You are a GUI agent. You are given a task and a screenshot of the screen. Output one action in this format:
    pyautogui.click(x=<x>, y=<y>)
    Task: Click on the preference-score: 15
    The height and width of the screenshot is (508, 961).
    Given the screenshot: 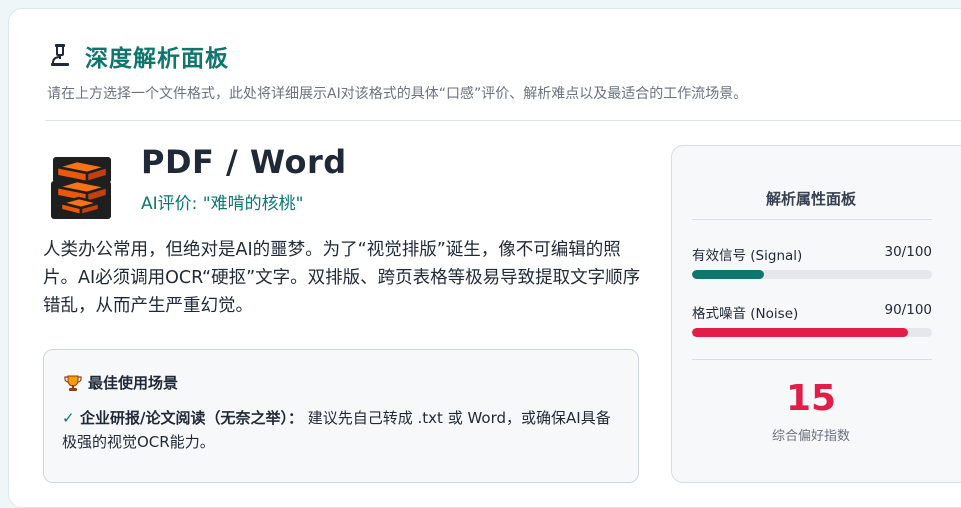 What is the action you would take?
    pyautogui.click(x=811, y=398)
    